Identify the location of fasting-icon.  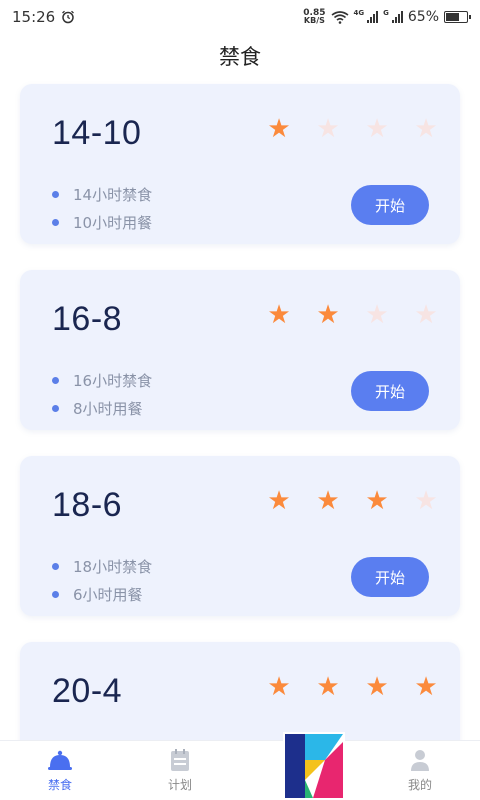
(60, 760).